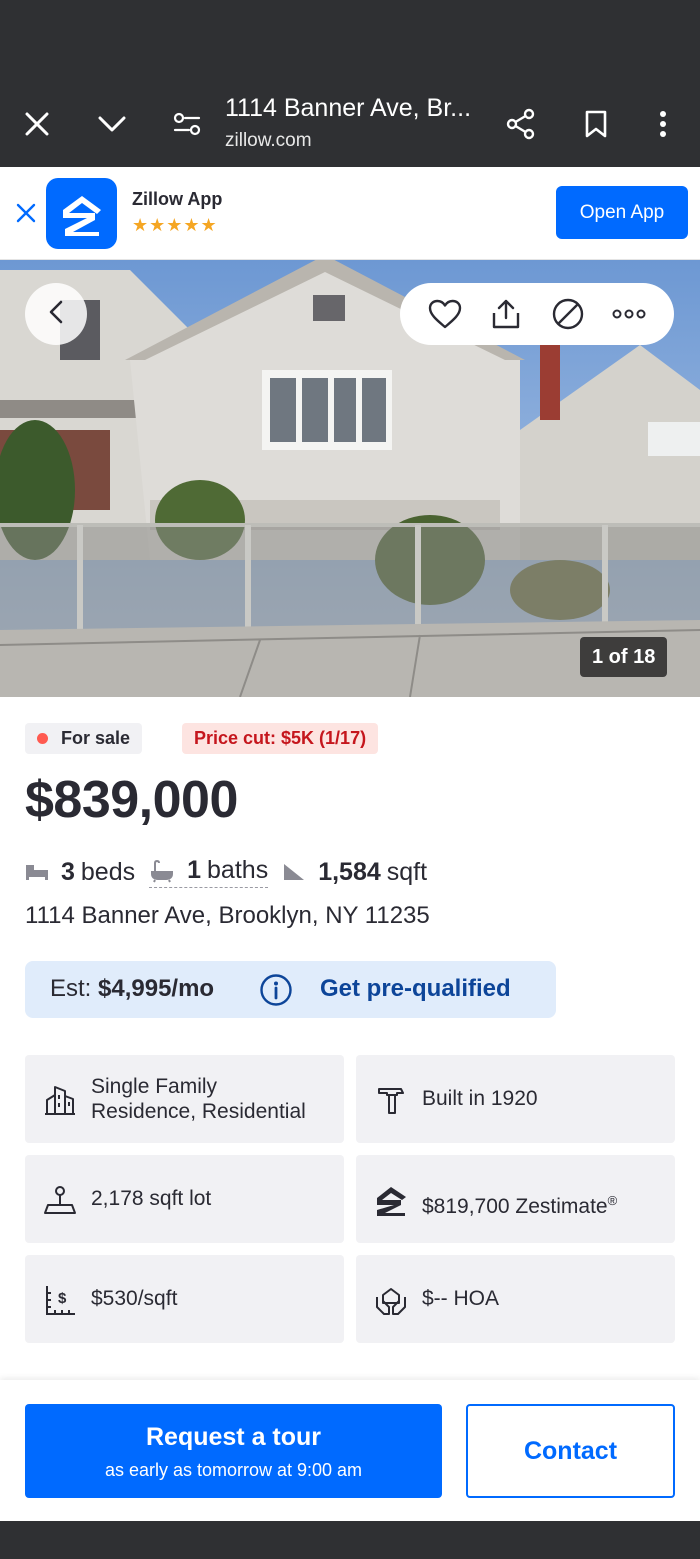 This screenshot has height=1559, width=700. I want to click on baths-link: 1 baths, so click(209, 872).